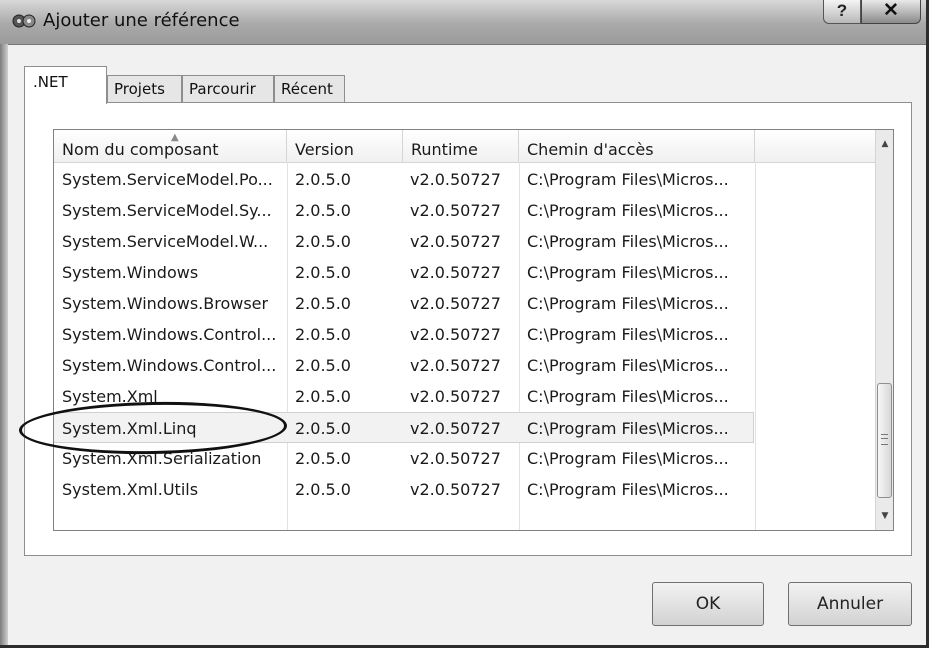 This screenshot has width=929, height=648. I want to click on window-left-border, so click(4, 344).